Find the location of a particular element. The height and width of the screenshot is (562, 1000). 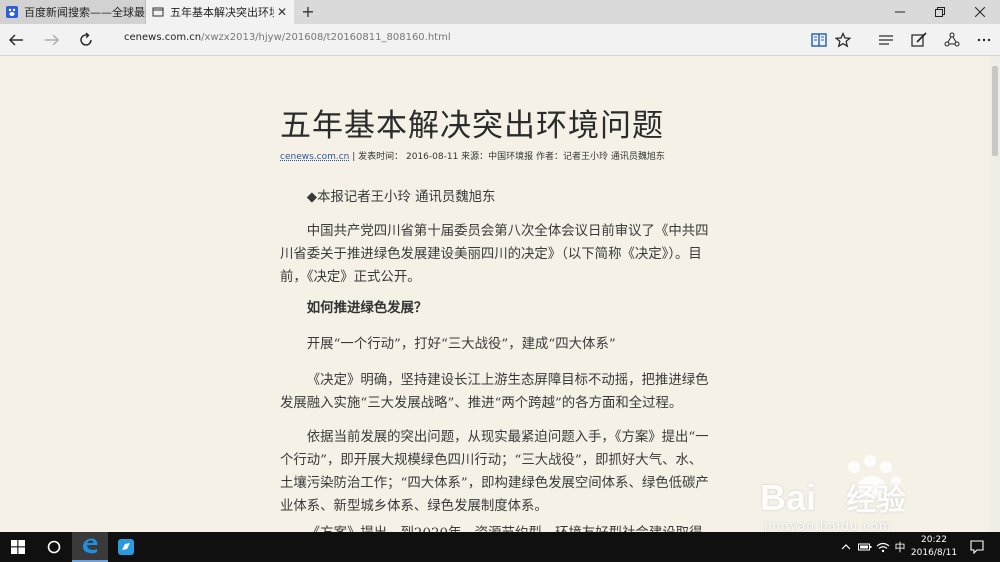

start-button is located at coordinates (18, 547).